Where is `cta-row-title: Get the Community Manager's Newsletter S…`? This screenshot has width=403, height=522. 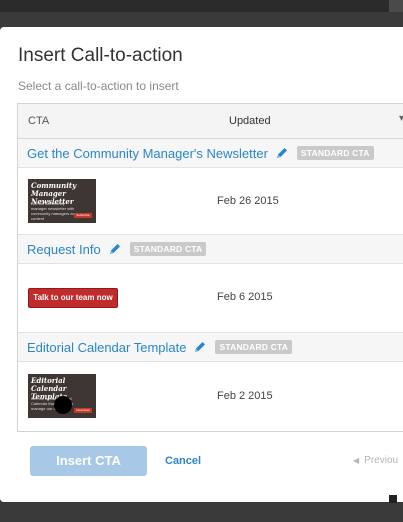 cta-row-title: Get the Community Manager's Newsletter S… is located at coordinates (210, 153).